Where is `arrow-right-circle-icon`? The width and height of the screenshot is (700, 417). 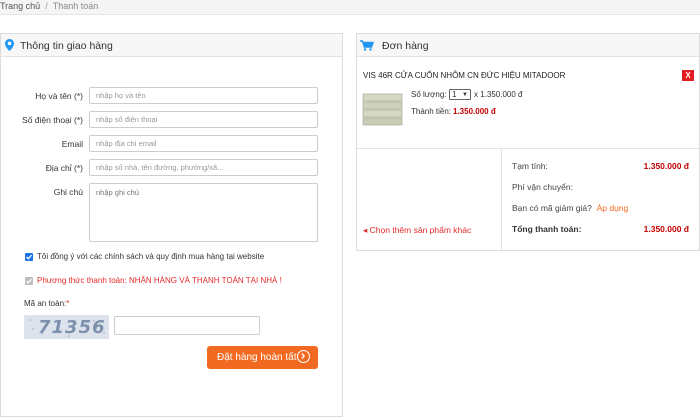 arrow-right-circle-icon is located at coordinates (303, 356).